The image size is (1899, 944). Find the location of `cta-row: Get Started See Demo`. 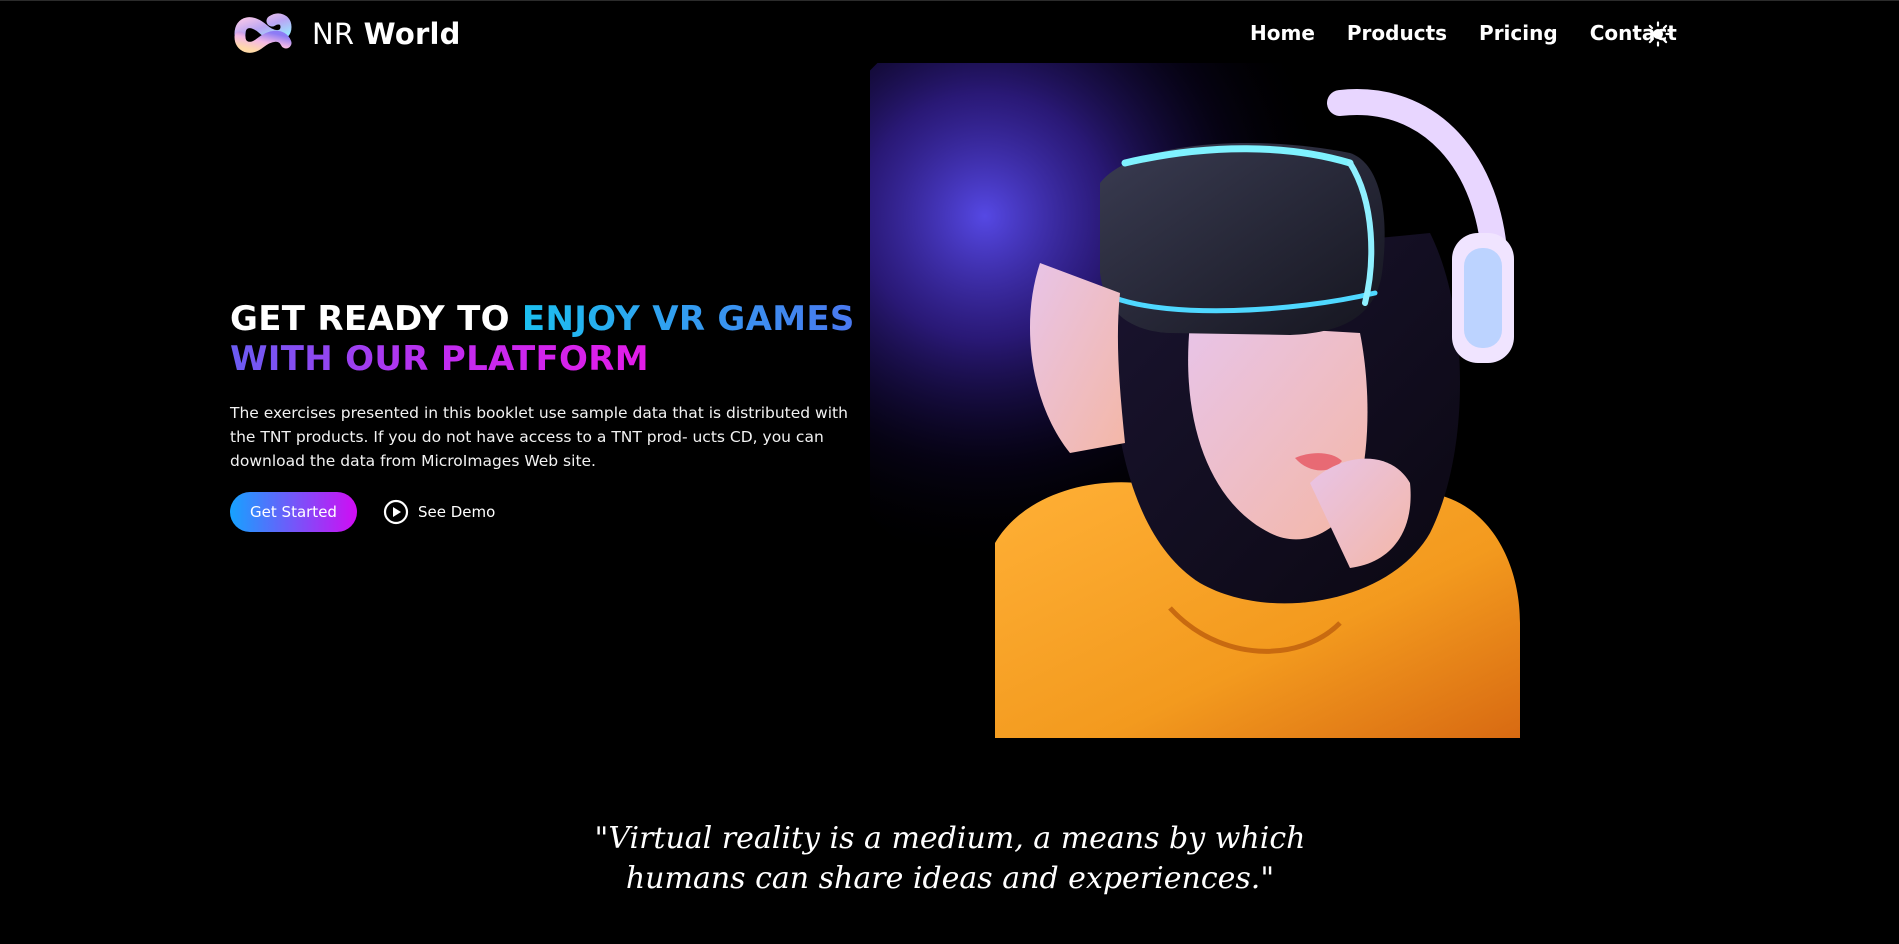

cta-row: Get Started See Demo is located at coordinates (362, 512).